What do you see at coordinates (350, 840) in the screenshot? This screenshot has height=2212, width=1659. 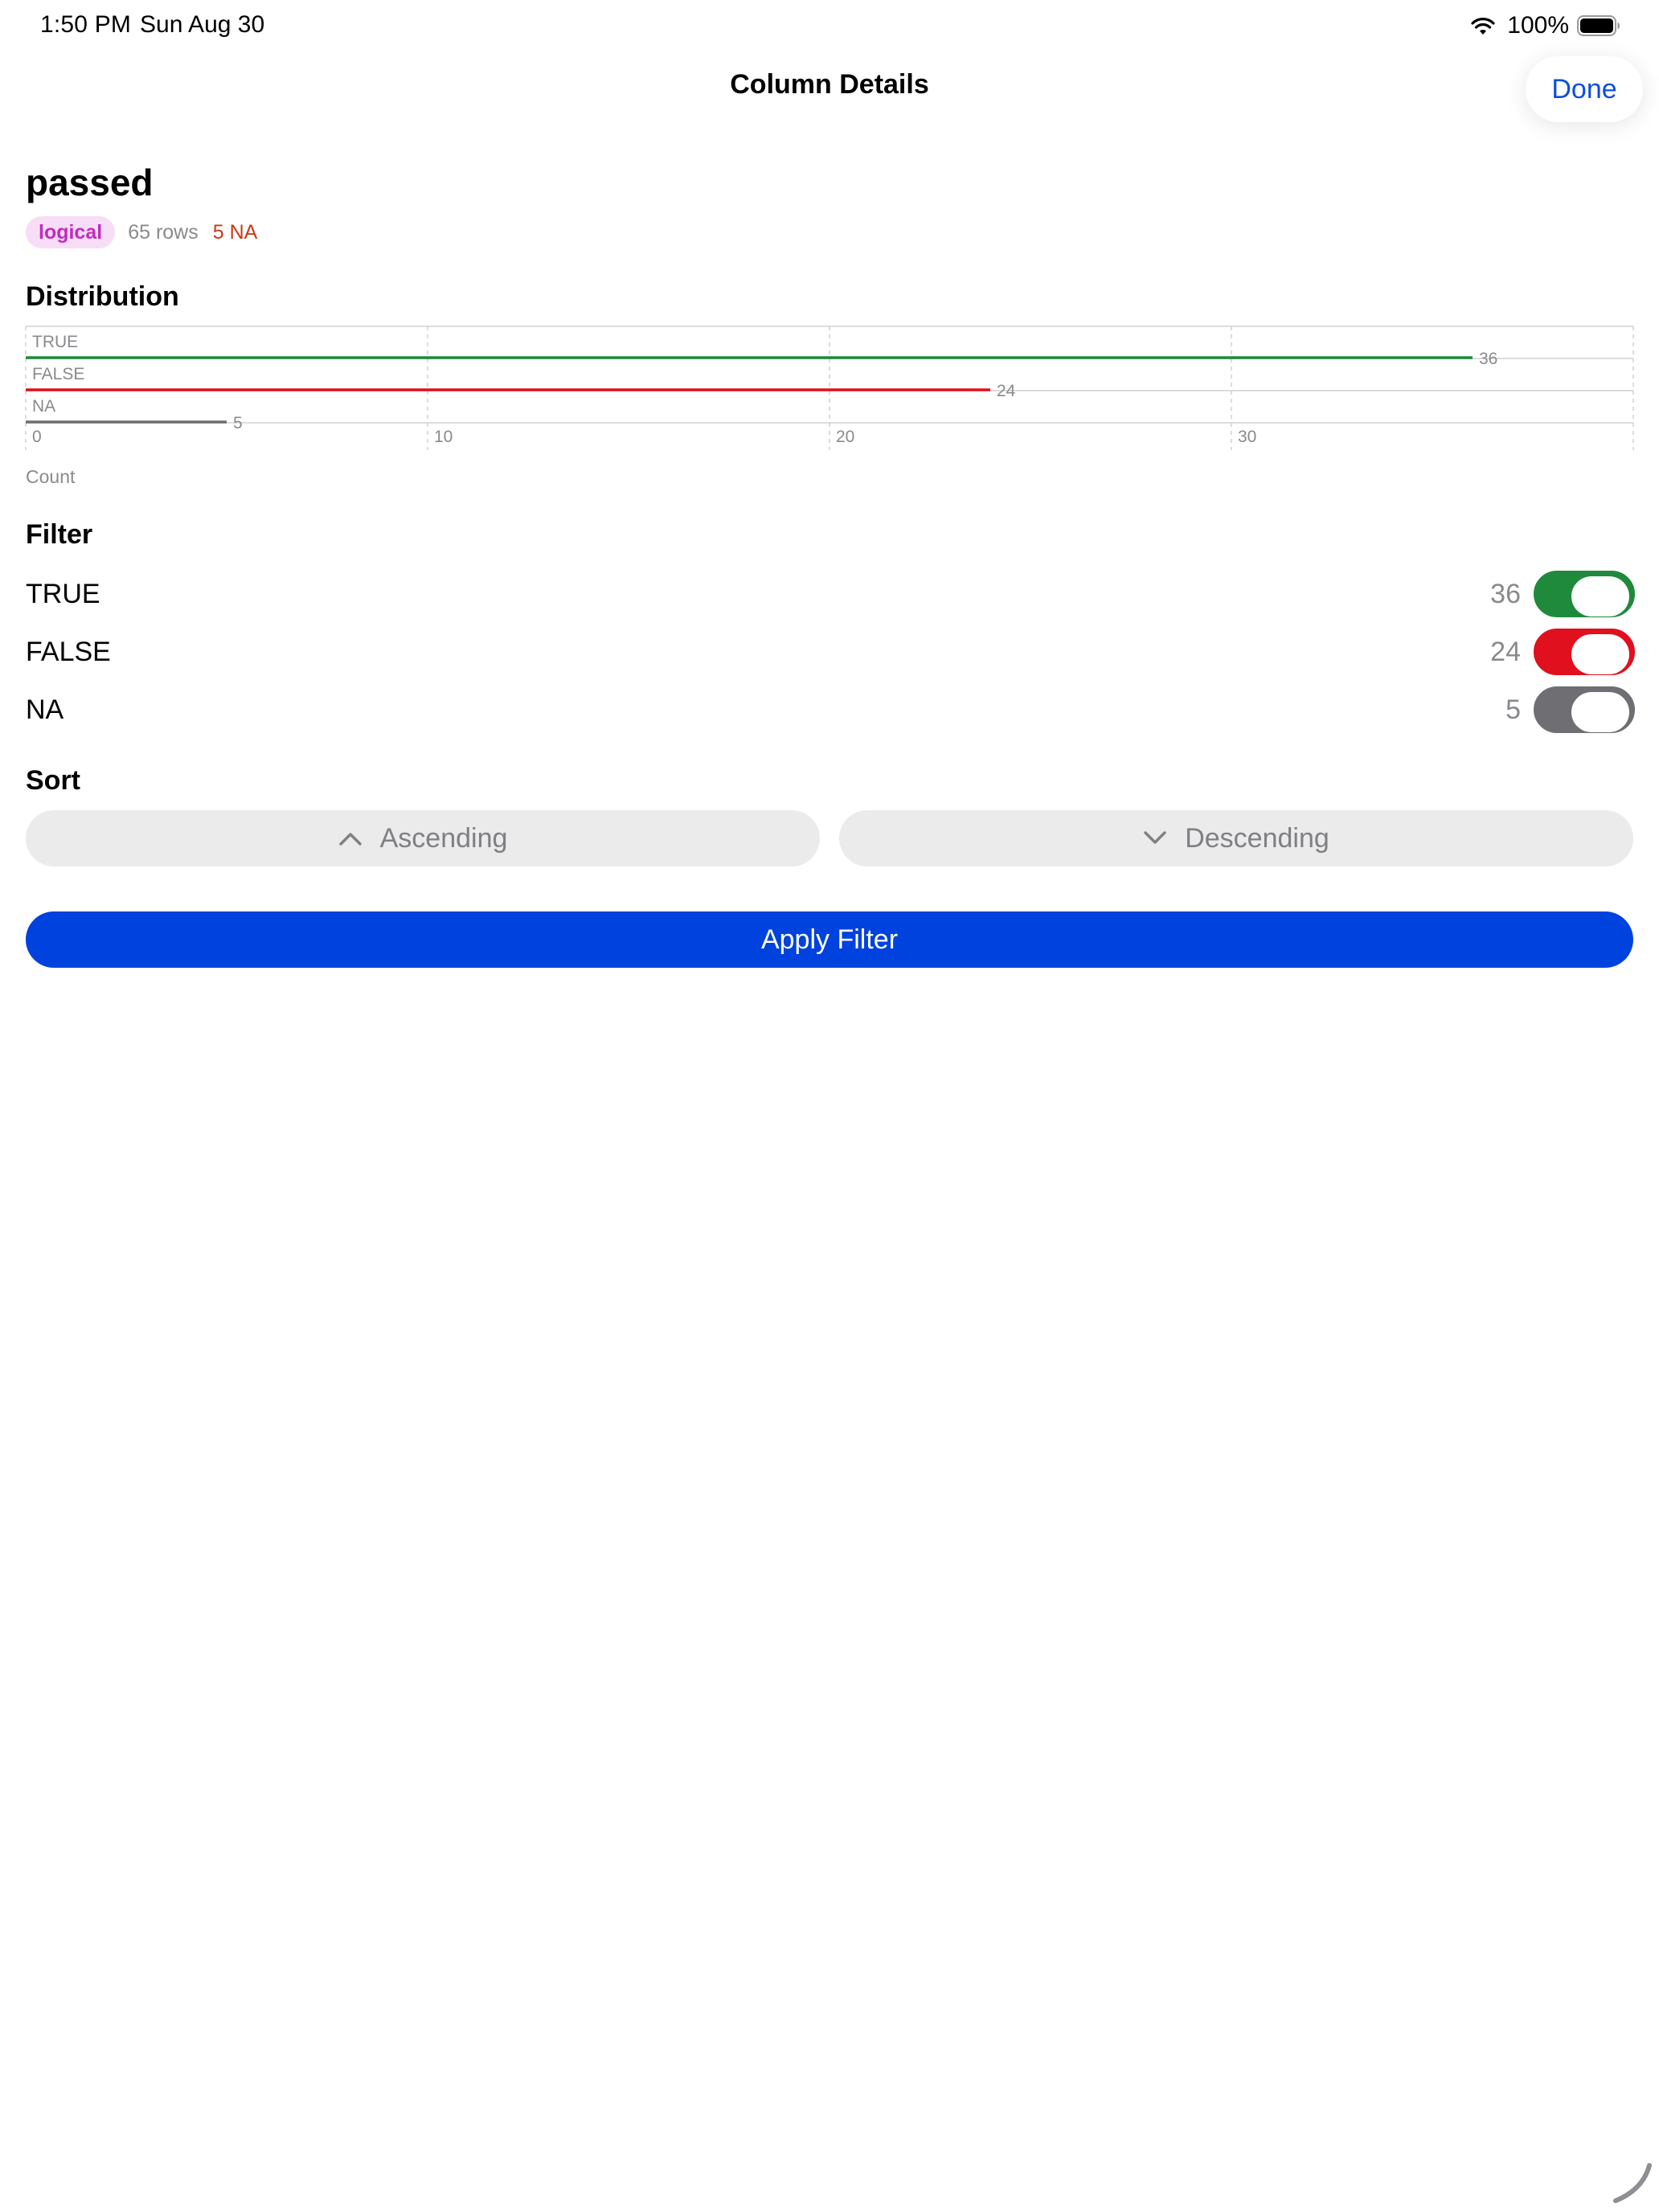 I see `chevron-up-icon` at bounding box center [350, 840].